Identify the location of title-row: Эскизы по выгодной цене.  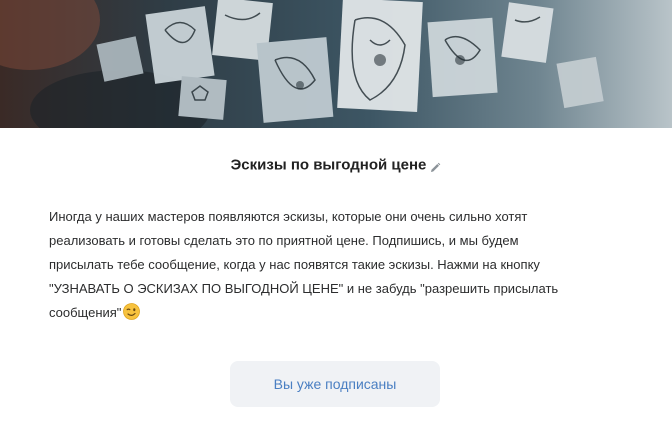
(336, 165).